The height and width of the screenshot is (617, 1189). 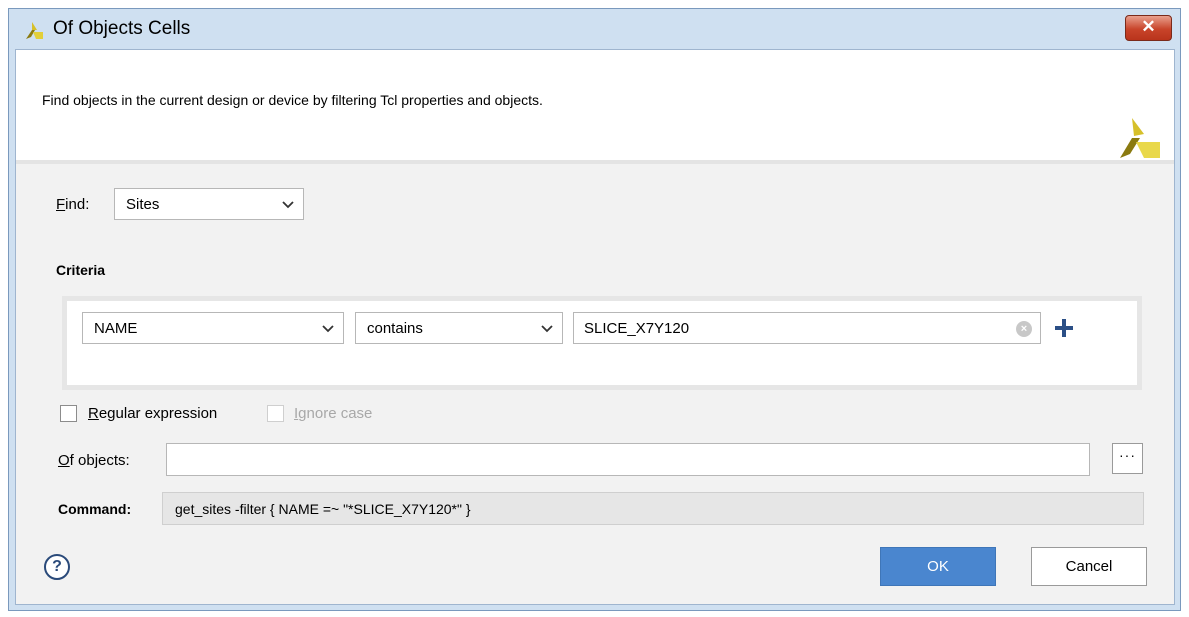 I want to click on criteria-value: SLICE_X7Y120, so click(x=637, y=328).